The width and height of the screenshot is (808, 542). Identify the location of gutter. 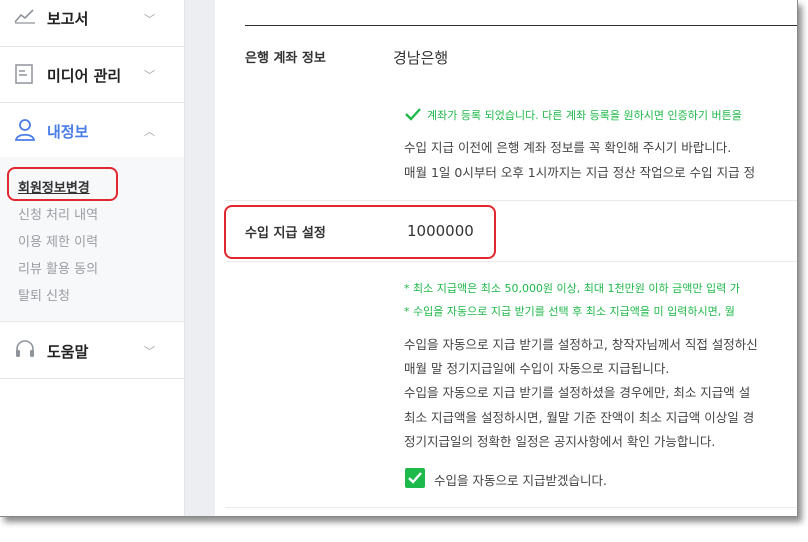
(200, 258).